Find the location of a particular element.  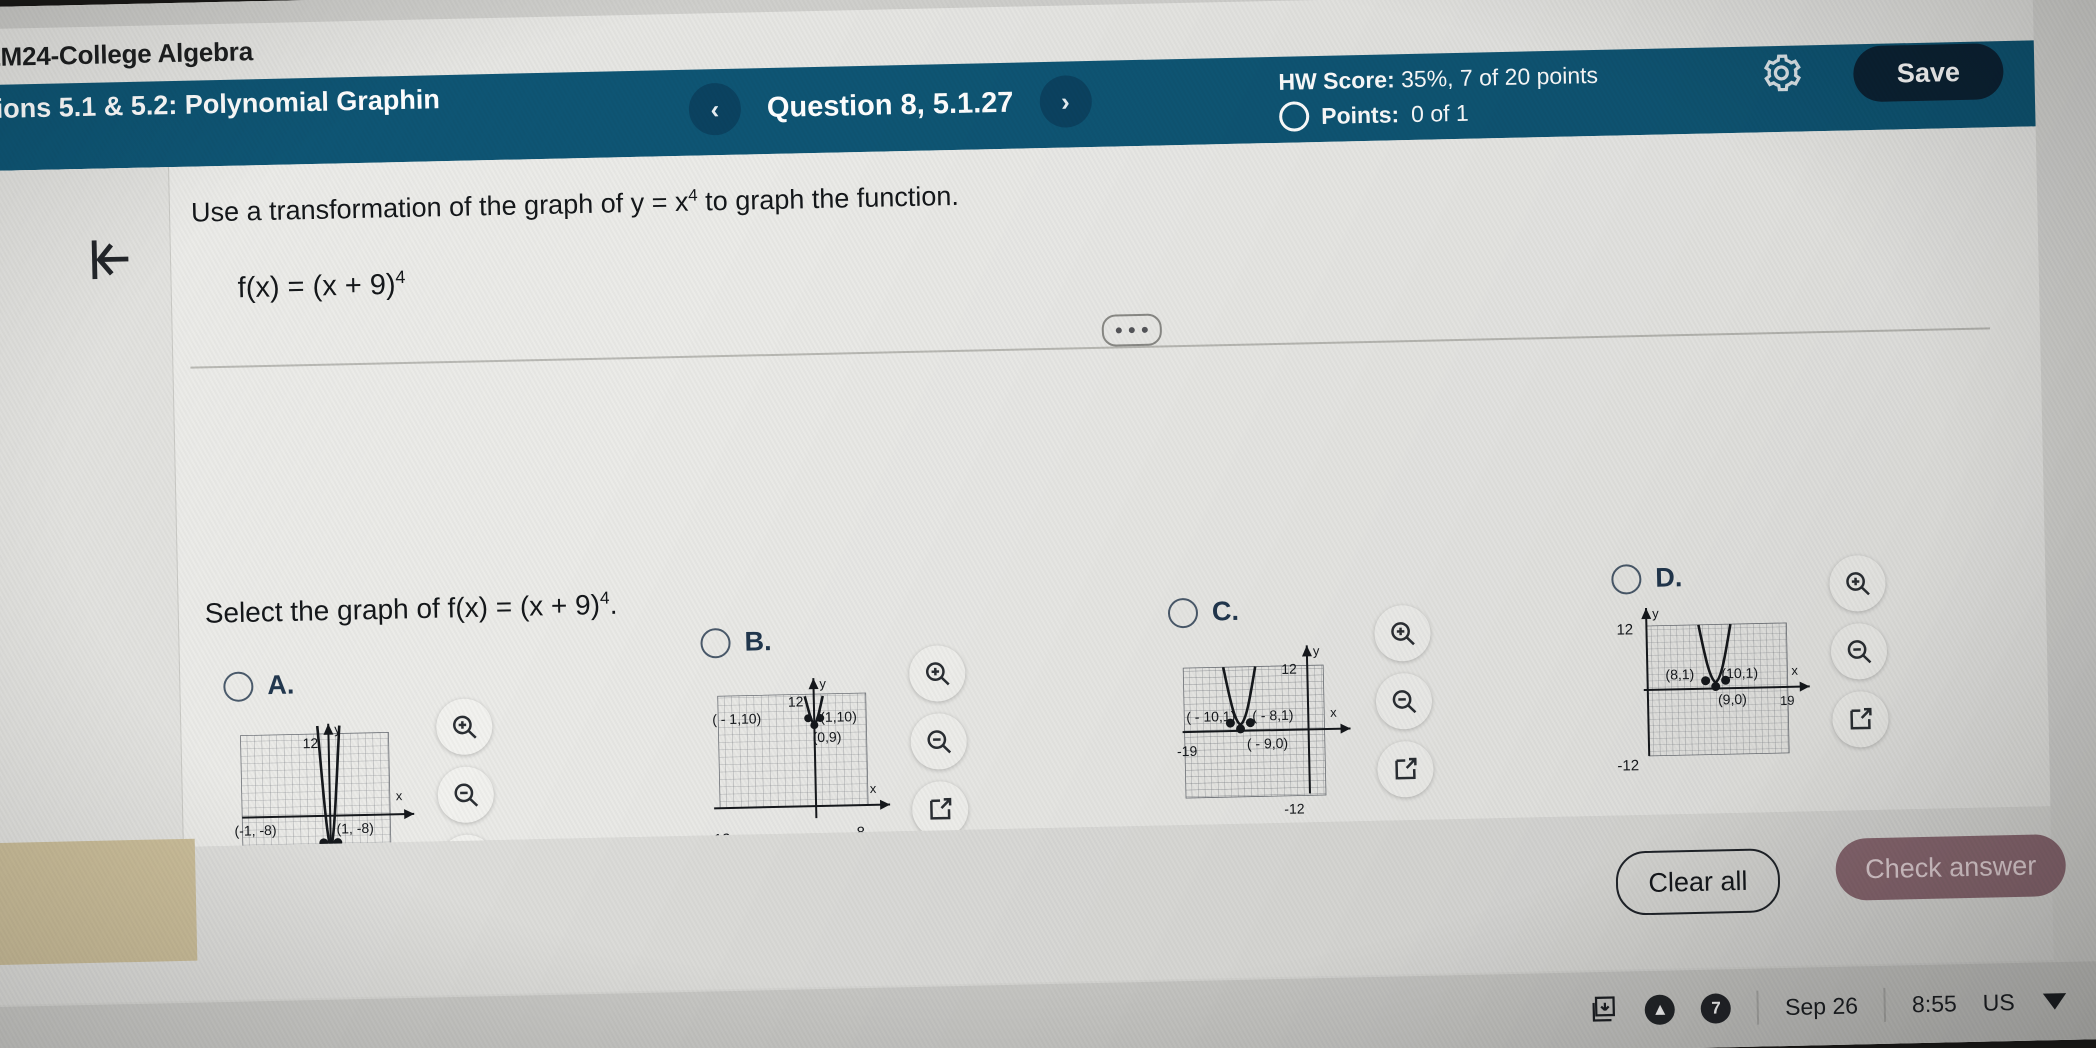

graph-c-point-label-2: ( - 8,1) is located at coordinates (1273, 715).